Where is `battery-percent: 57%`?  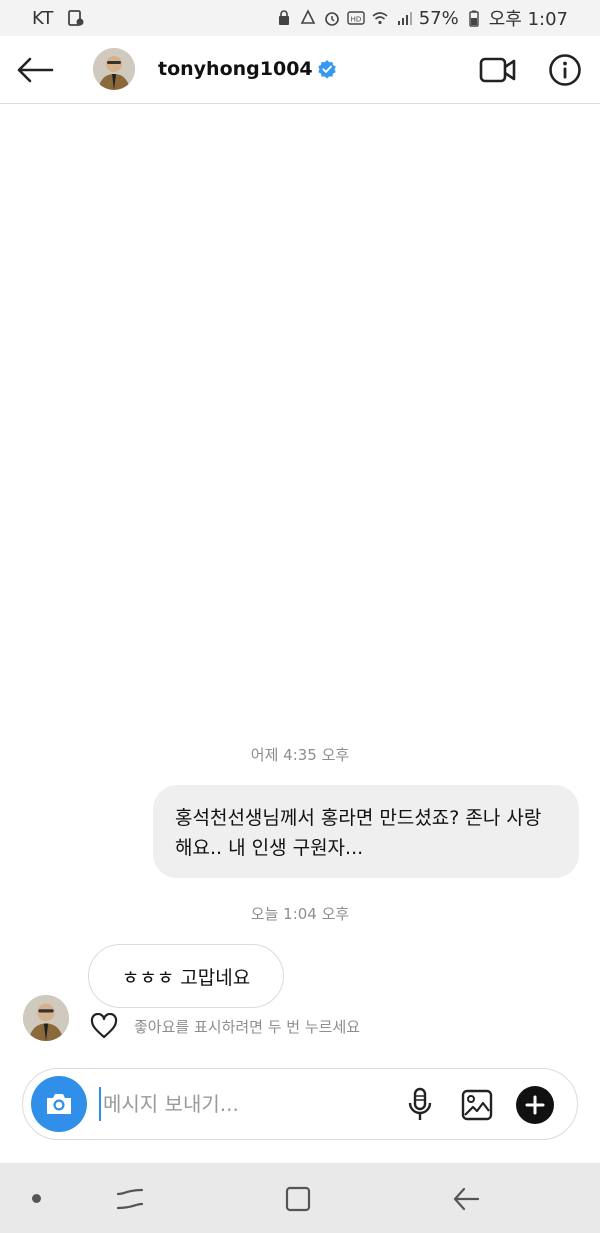 battery-percent: 57% is located at coordinates (438, 18).